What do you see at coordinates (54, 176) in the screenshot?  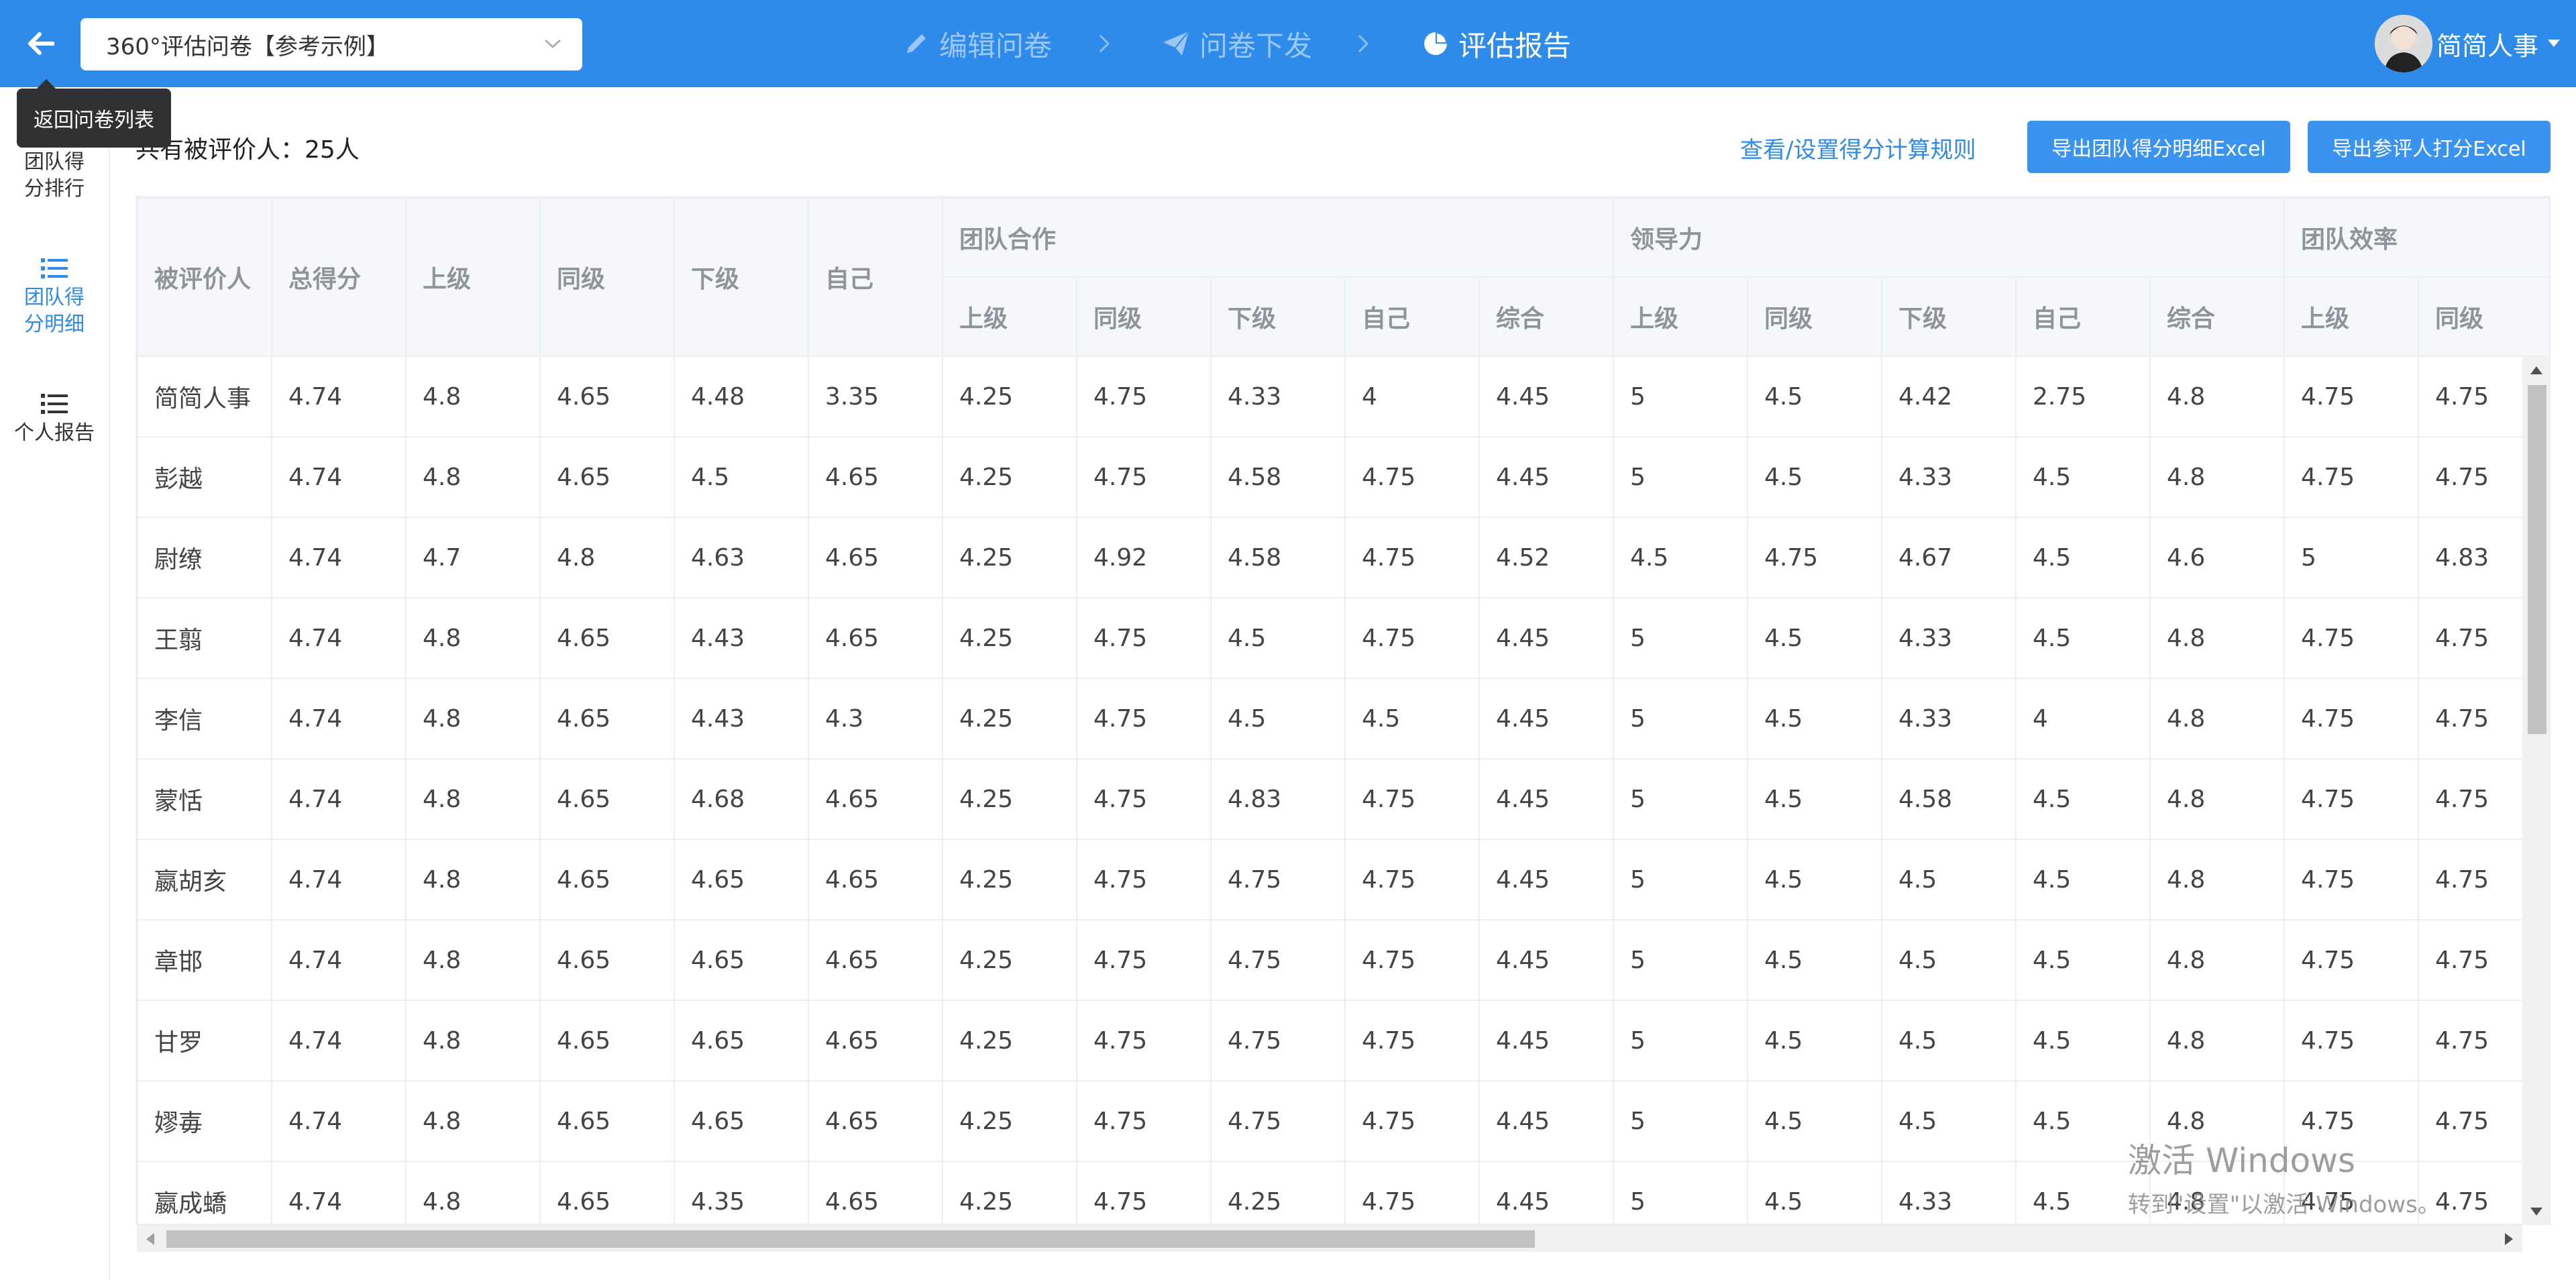 I see `sidebar-item-label: 团队得分排行` at bounding box center [54, 176].